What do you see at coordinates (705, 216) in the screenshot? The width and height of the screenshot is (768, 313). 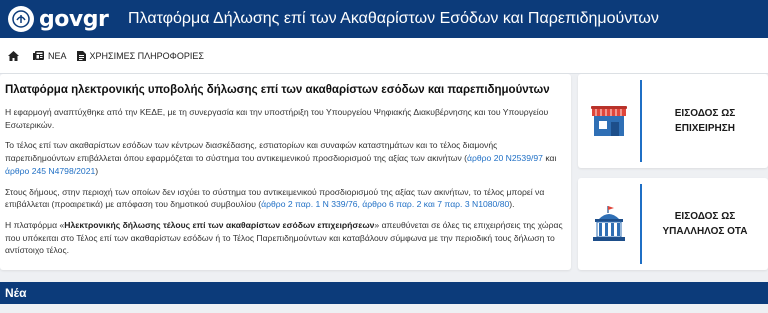 I see `login-employee-line1: ΕΙΣΟΔΟΣ ΩΣ` at bounding box center [705, 216].